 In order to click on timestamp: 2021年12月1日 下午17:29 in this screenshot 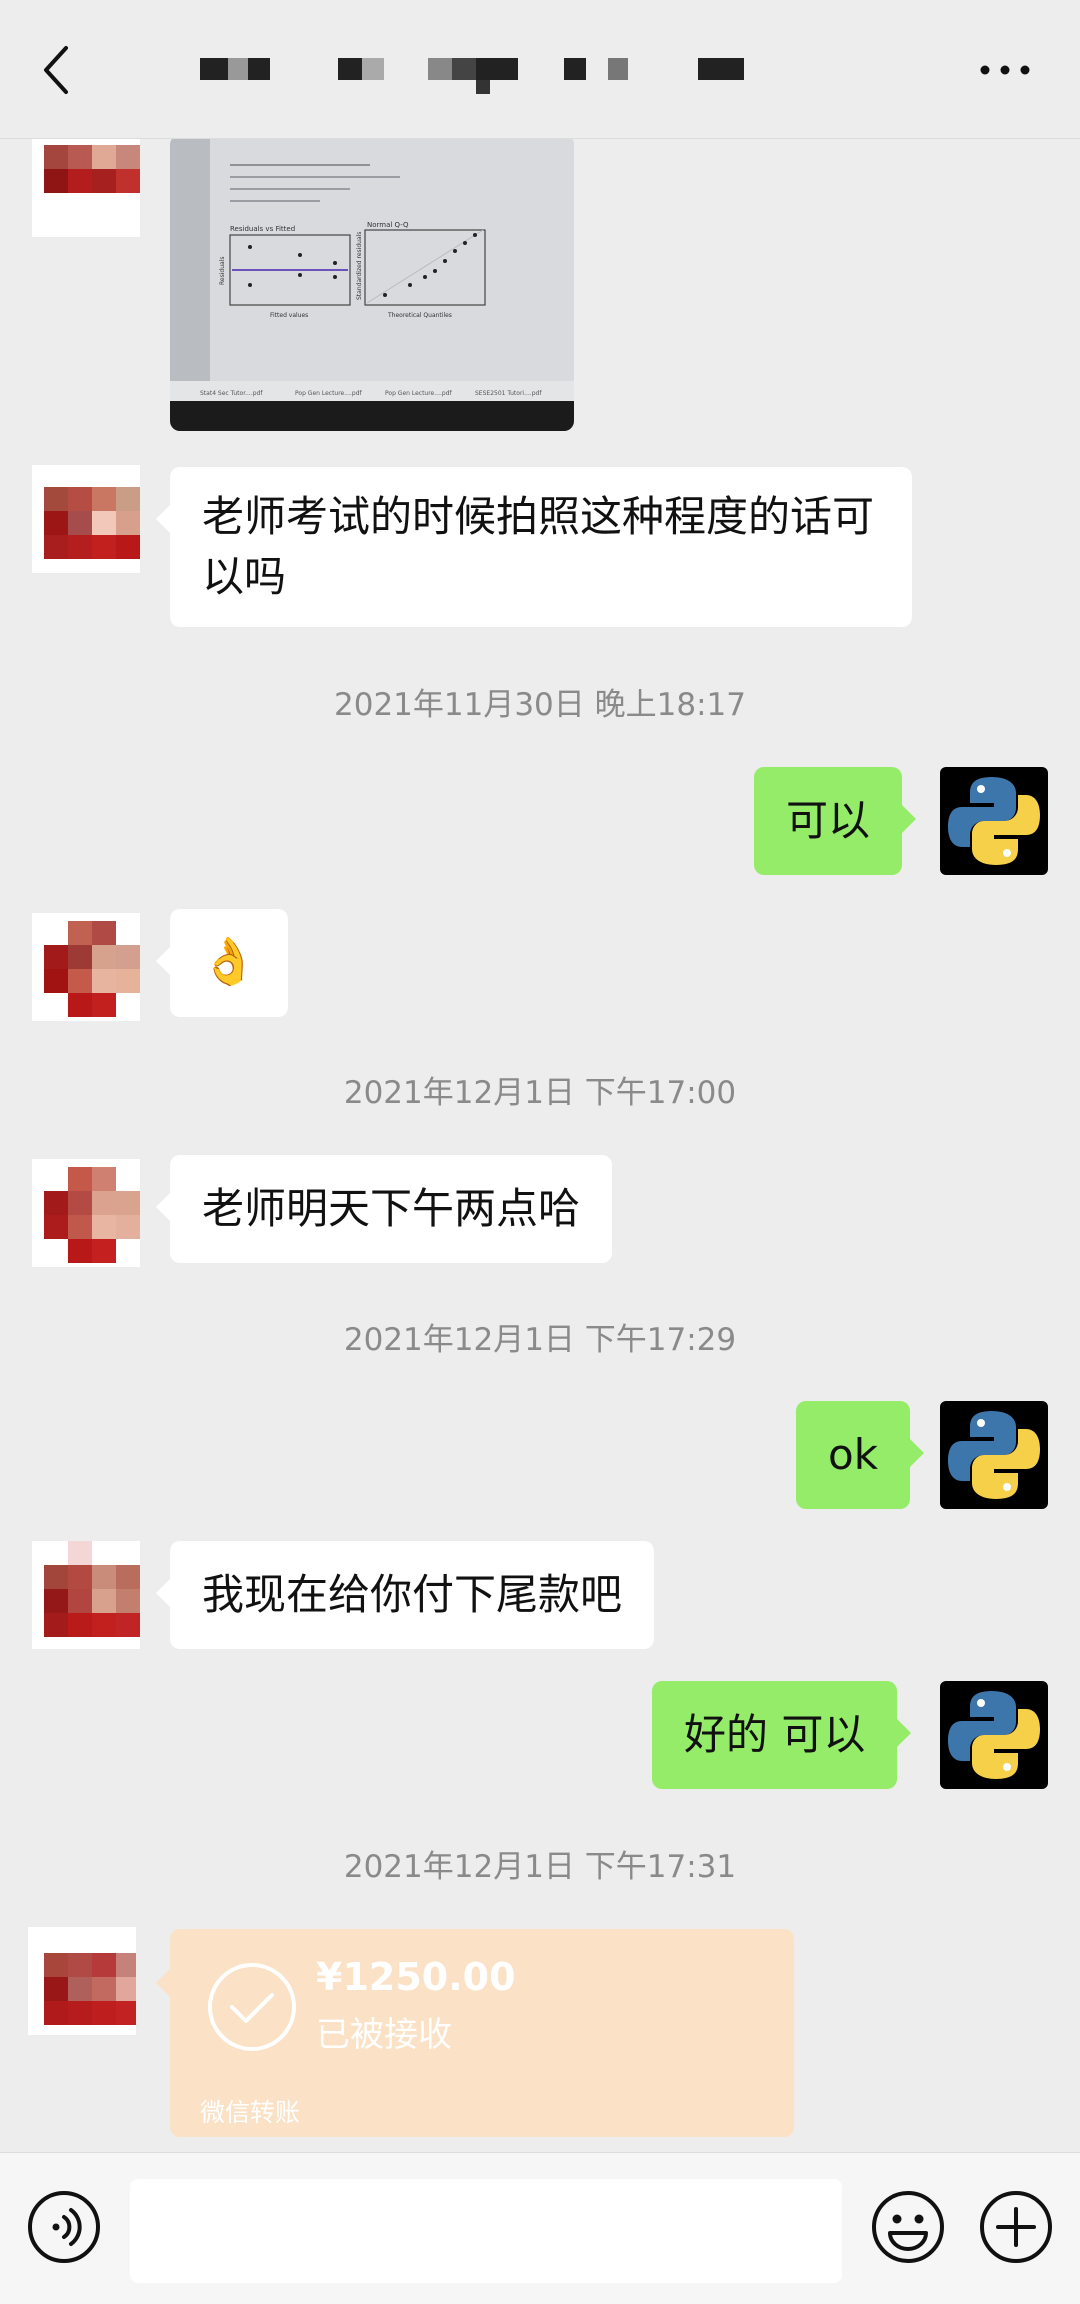, I will do `click(540, 1340)`.